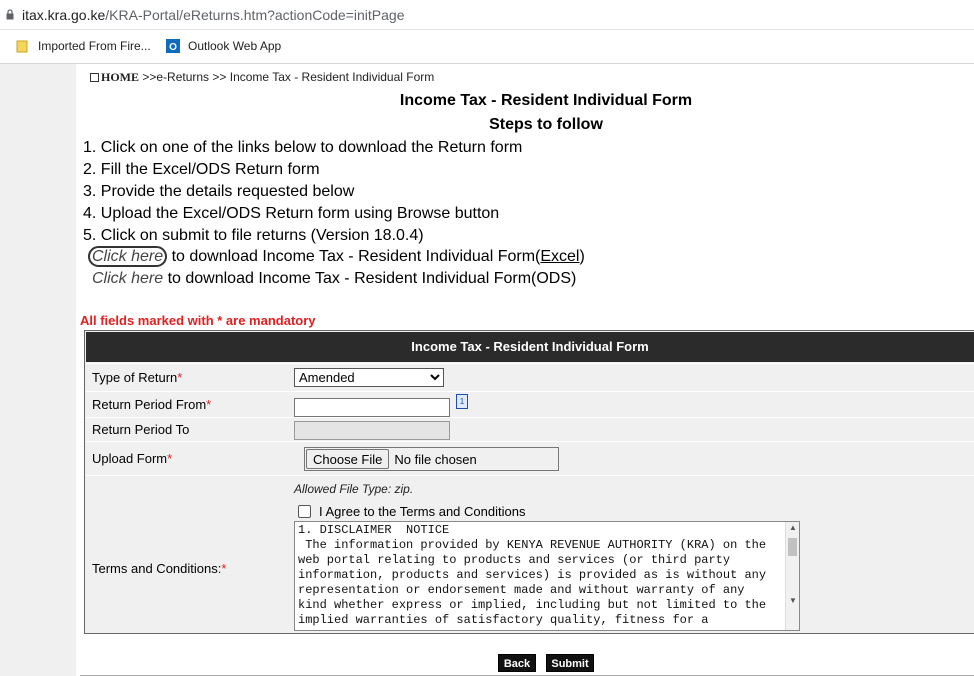 This screenshot has width=974, height=676. Describe the element at coordinates (530, 377) in the screenshot. I see `row-type-of-return: Type of Return* Amended` at that location.